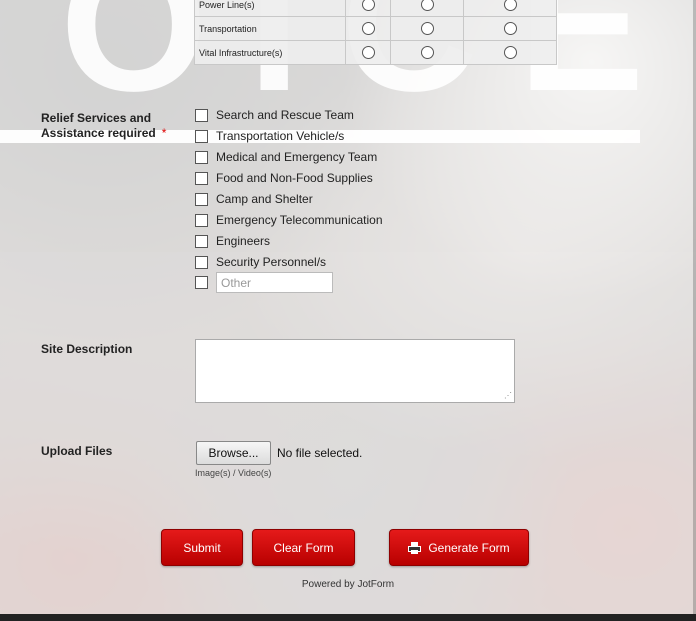 This screenshot has width=696, height=621. I want to click on printer-icon, so click(415, 547).